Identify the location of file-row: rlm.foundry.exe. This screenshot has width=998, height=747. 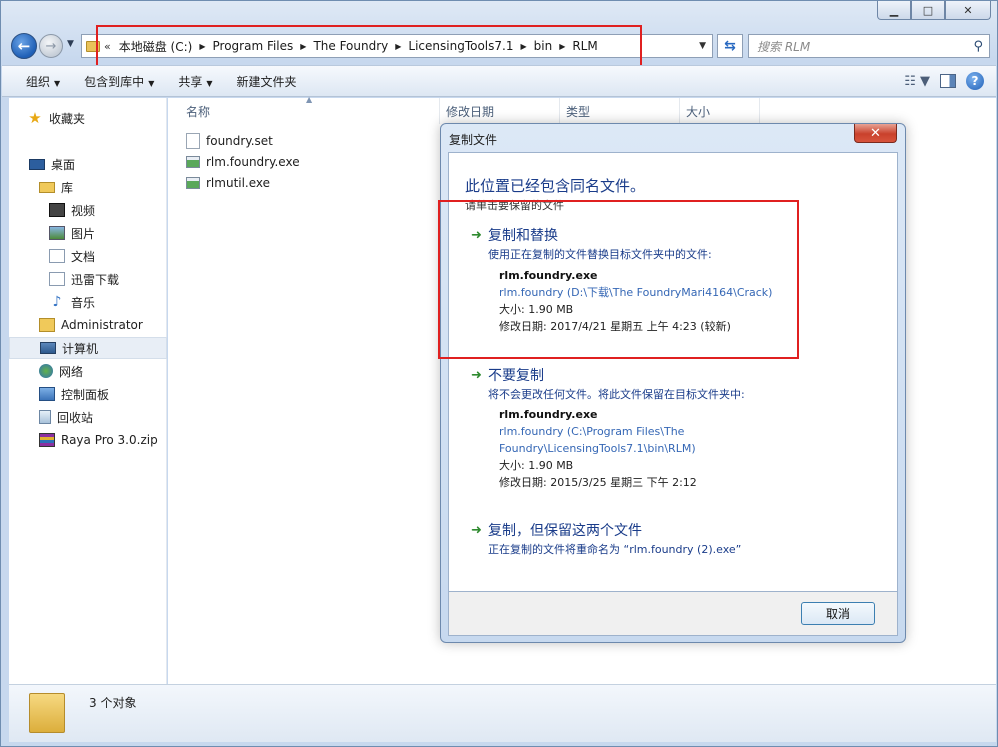
(243, 162).